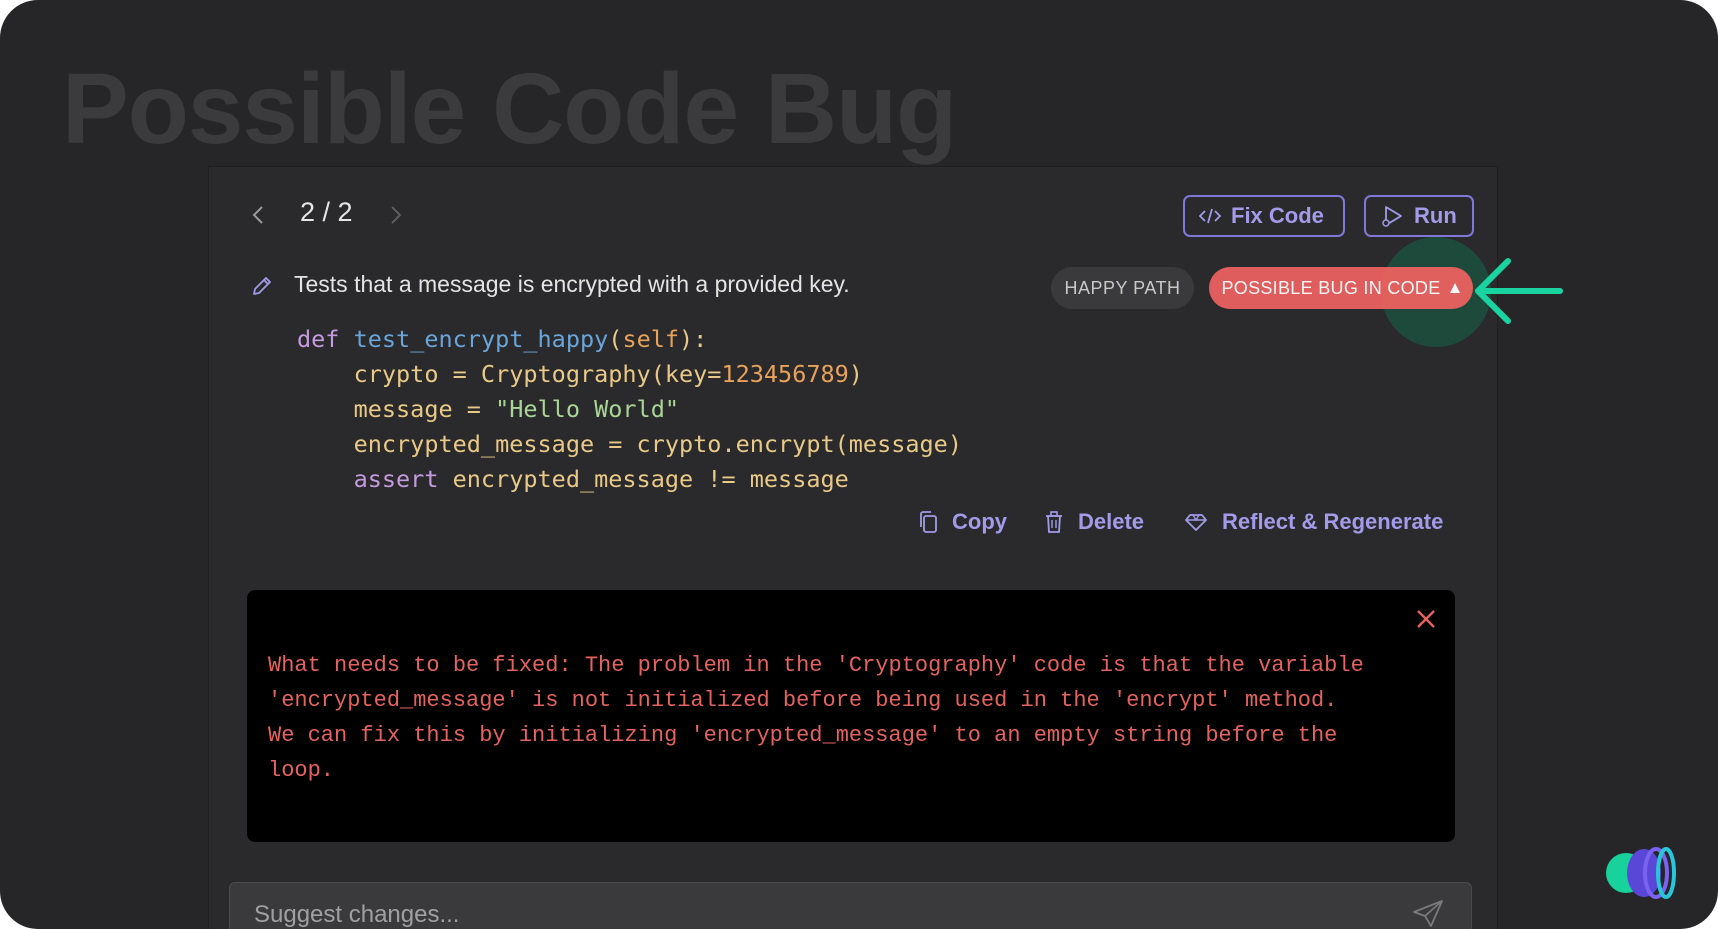  I want to click on chevron-left-icon, so click(258, 215).